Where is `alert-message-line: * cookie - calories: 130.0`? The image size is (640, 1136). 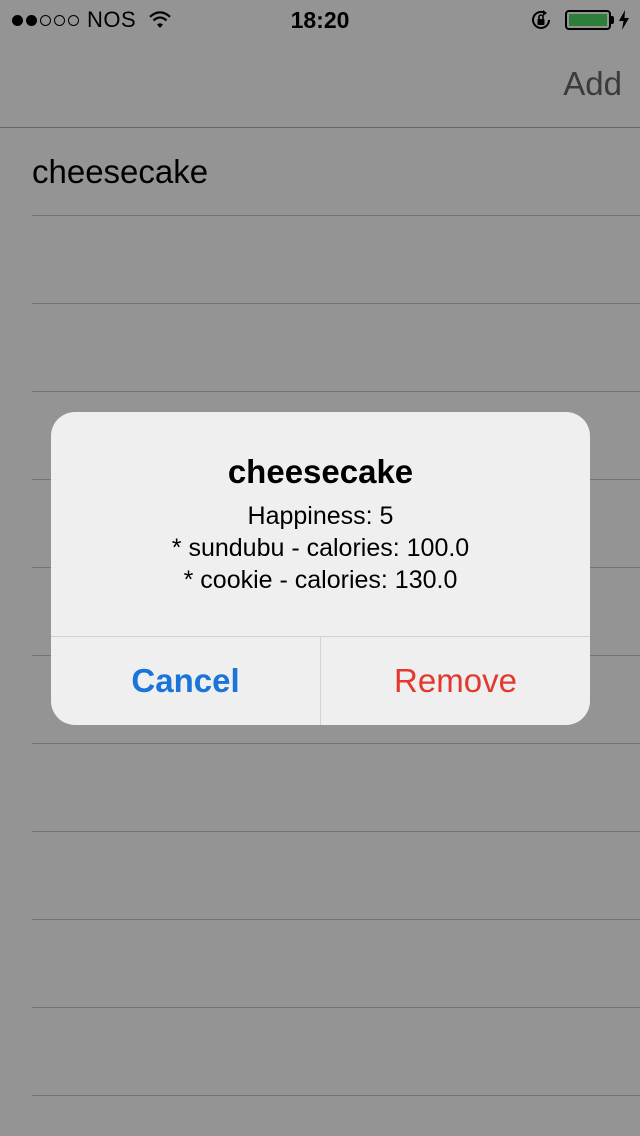
alert-message-line: * cookie - calories: 130.0 is located at coordinates (320, 580).